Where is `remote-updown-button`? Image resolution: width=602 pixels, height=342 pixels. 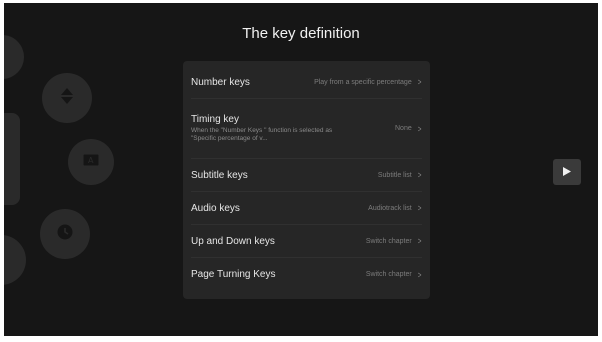 remote-updown-button is located at coordinates (67, 98).